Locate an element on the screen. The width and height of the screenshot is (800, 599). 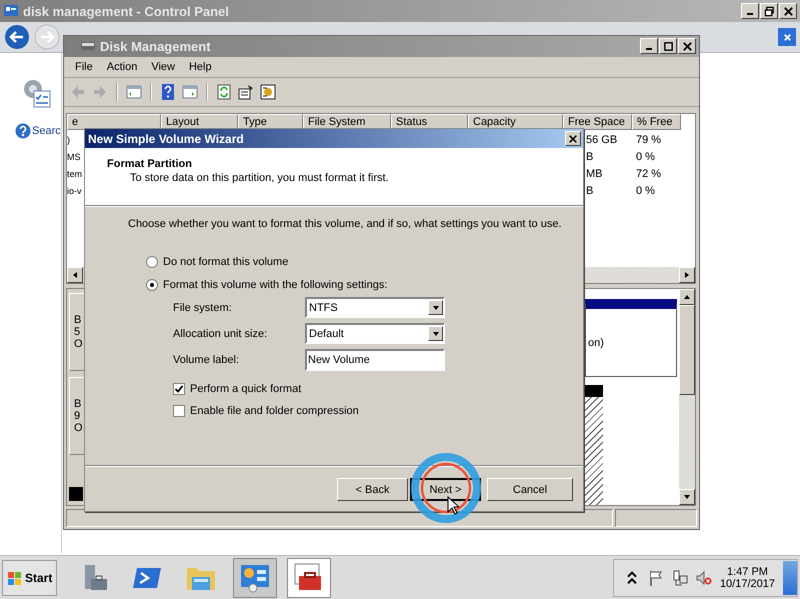
page-subheading: To store data on this partition, you must format it first. is located at coordinates (259, 178).